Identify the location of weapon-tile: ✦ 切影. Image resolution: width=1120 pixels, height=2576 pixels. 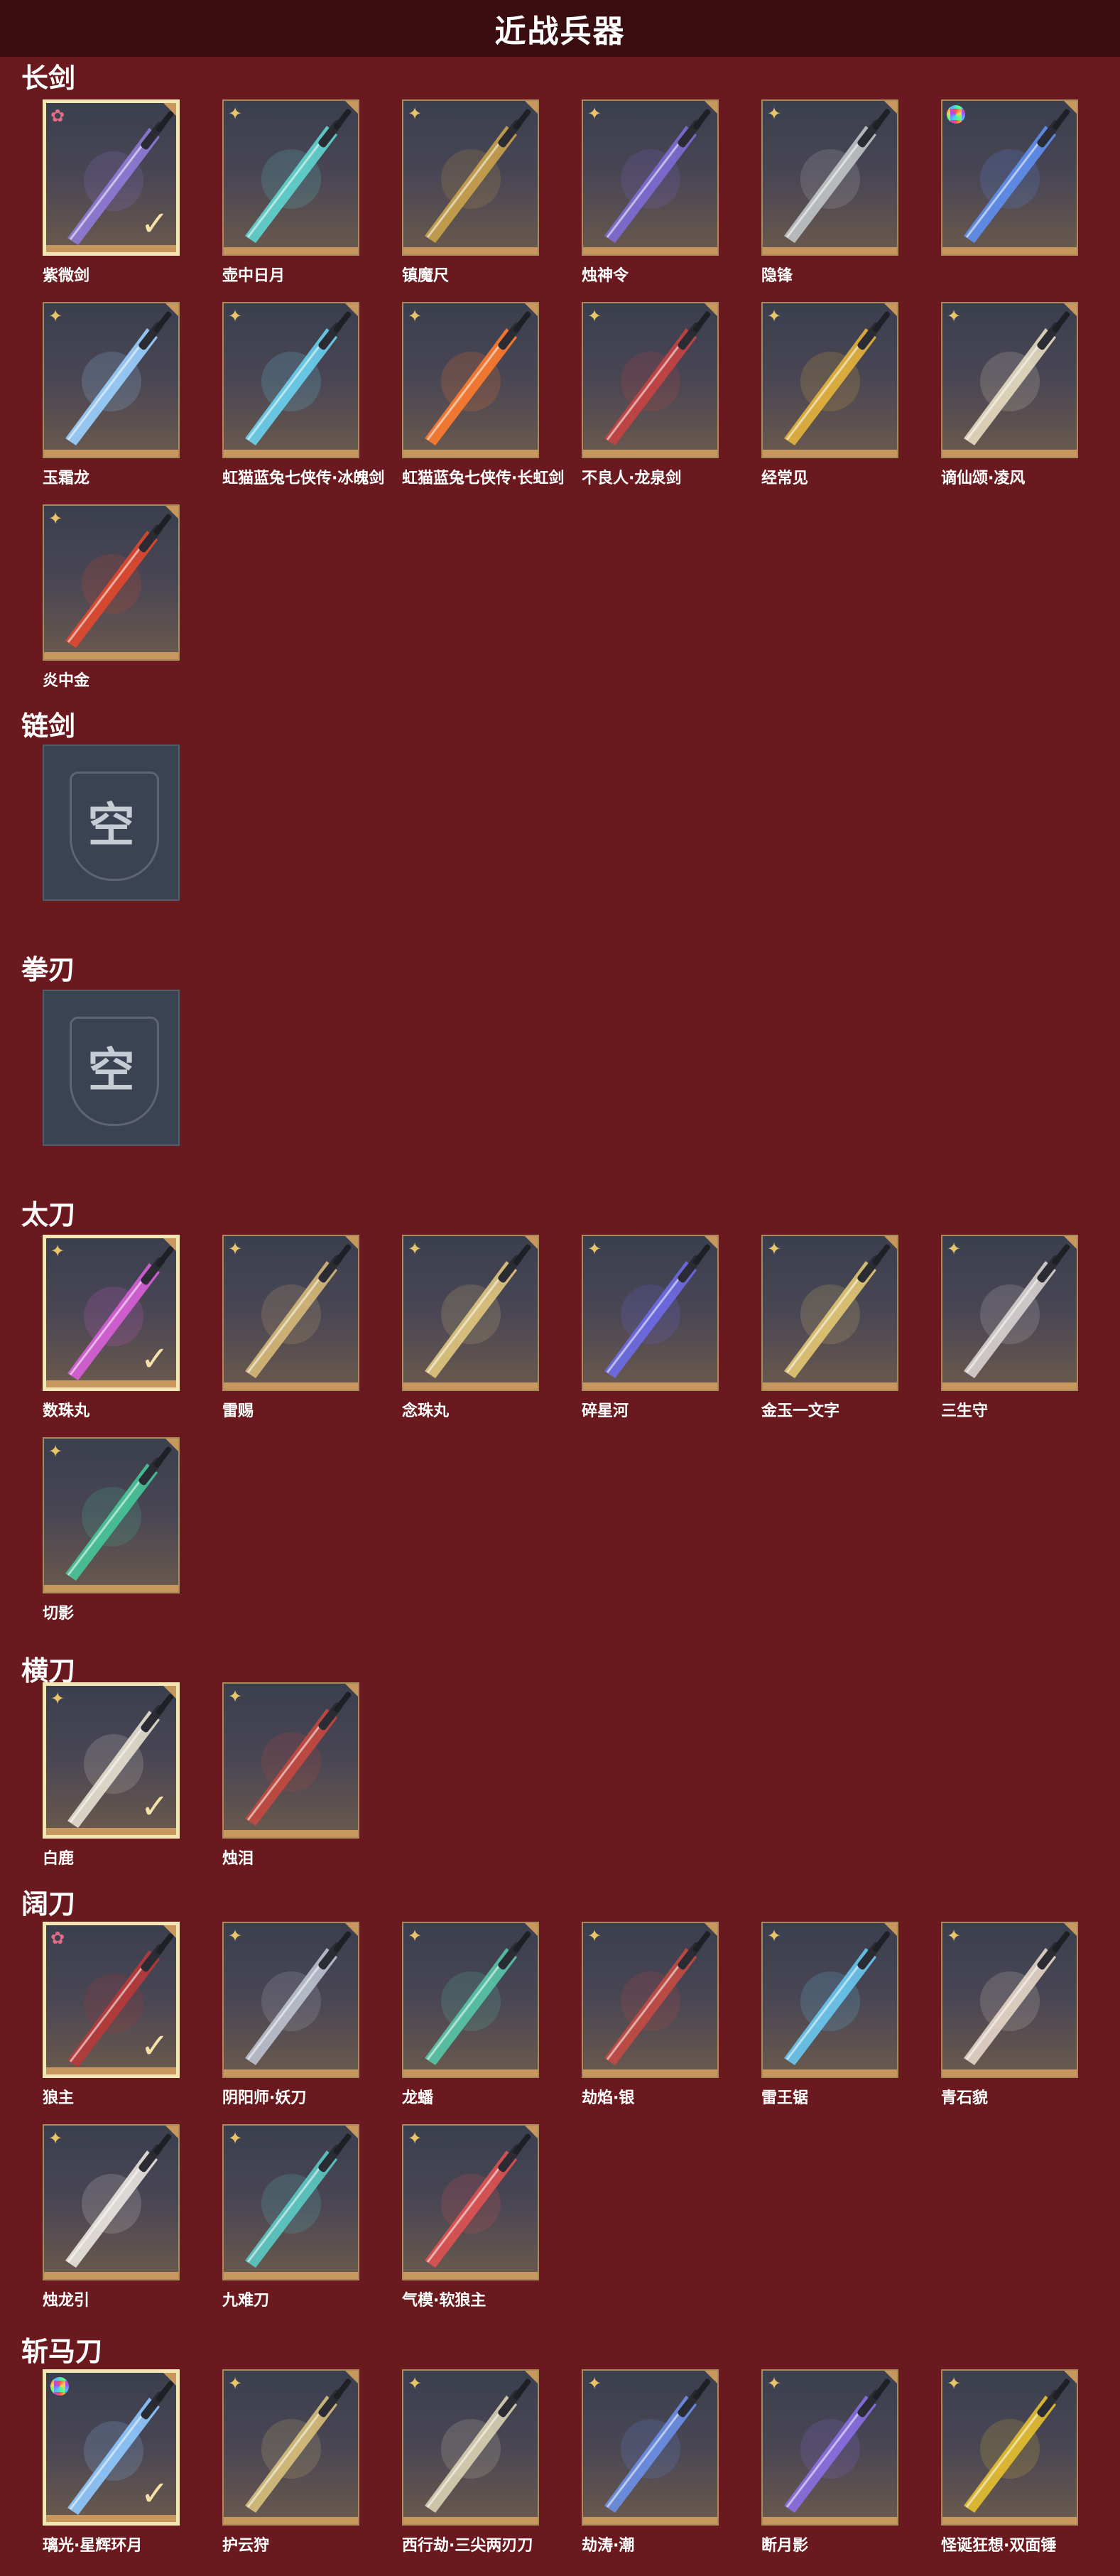
(111, 1530).